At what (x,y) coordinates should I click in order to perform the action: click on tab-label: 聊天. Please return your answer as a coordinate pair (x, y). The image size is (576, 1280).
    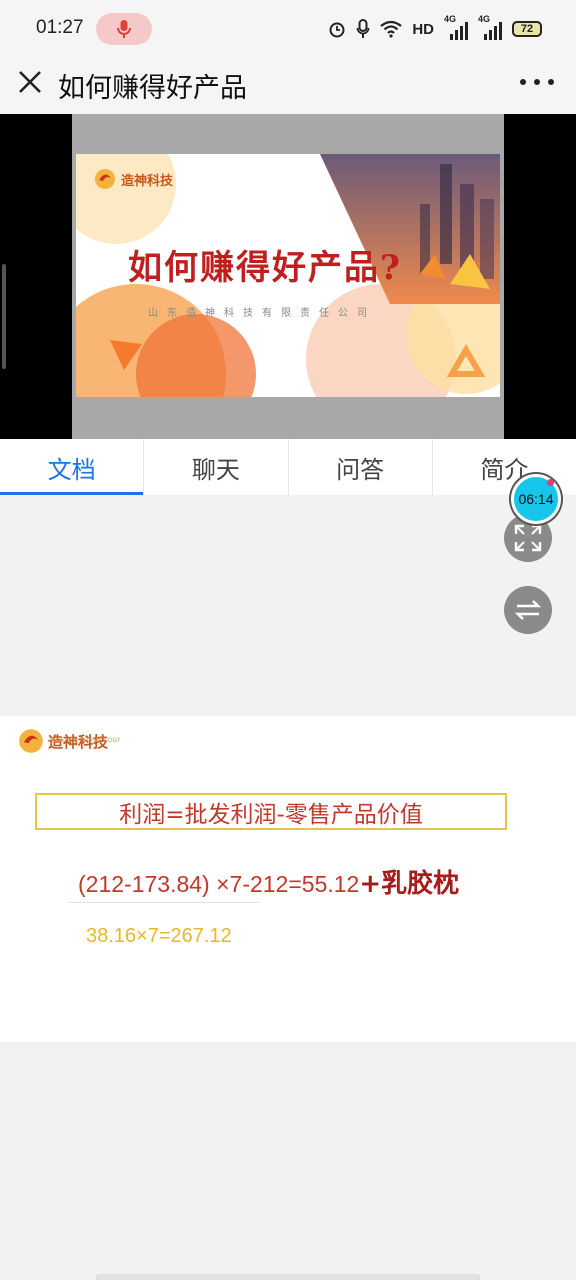
    Looking at the image, I should click on (215, 469).